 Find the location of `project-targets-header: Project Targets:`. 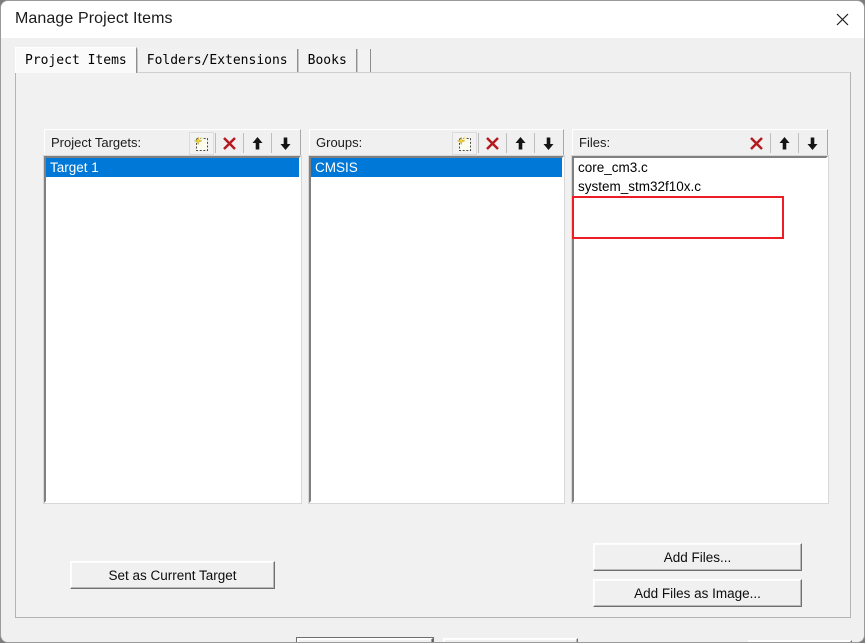

project-targets-header: Project Targets: is located at coordinates (172, 142).